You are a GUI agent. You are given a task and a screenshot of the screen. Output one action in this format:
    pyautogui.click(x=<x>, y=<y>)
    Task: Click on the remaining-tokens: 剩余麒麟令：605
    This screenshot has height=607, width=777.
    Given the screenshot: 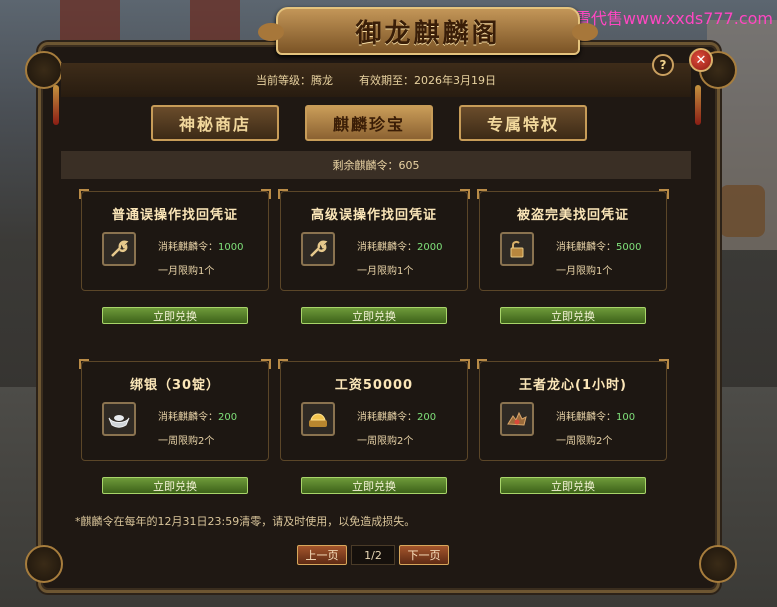 What is the action you would take?
    pyautogui.click(x=376, y=165)
    